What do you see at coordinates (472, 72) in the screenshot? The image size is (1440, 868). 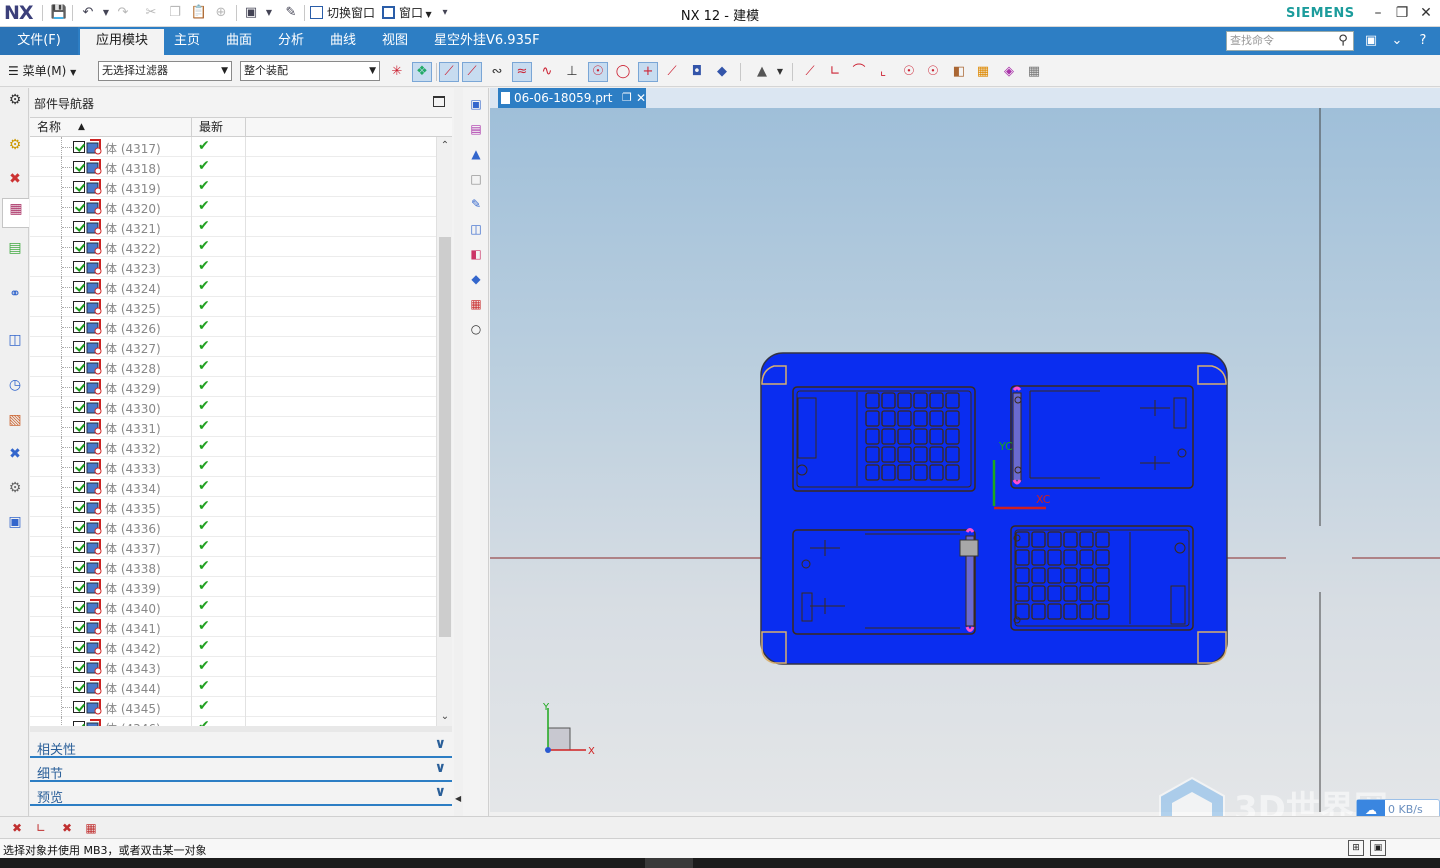 I see `select-line-icon: ⟋` at bounding box center [472, 72].